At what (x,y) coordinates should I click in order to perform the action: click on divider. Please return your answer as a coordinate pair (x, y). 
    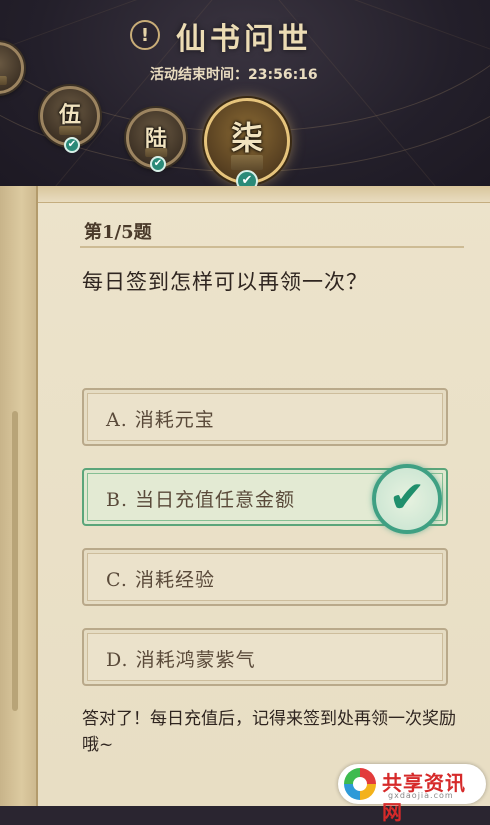
    Looking at the image, I should click on (272, 247).